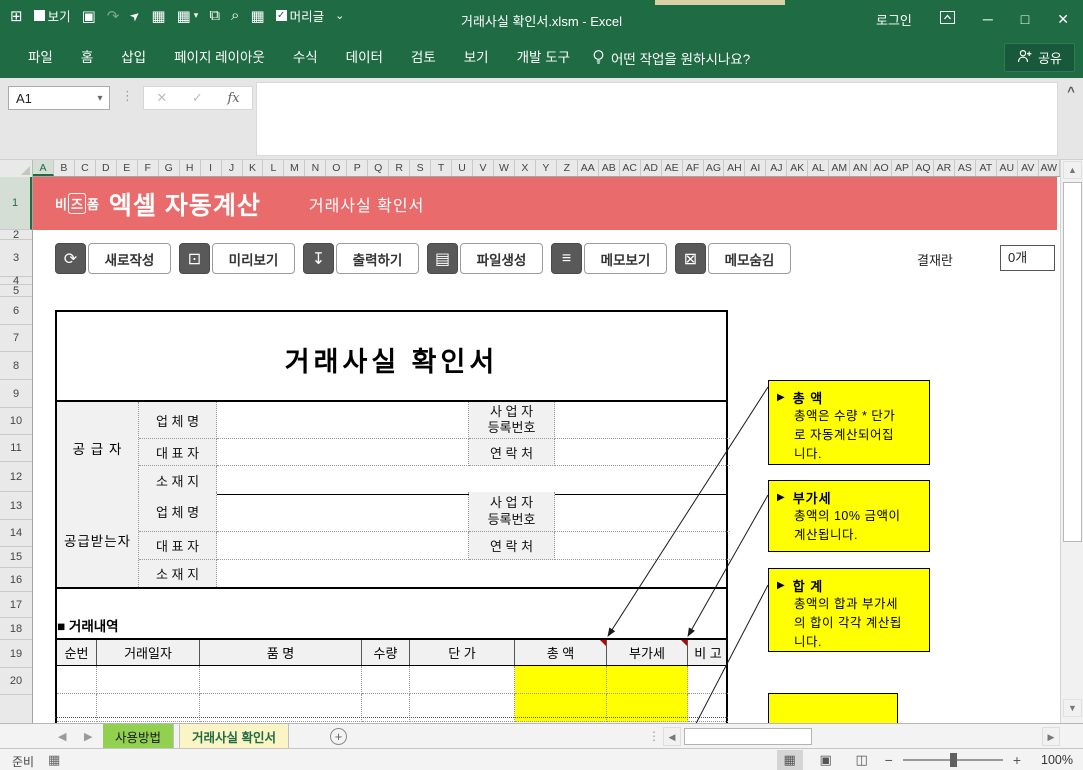 The image size is (1083, 770). I want to click on vat-cell, so click(647, 680).